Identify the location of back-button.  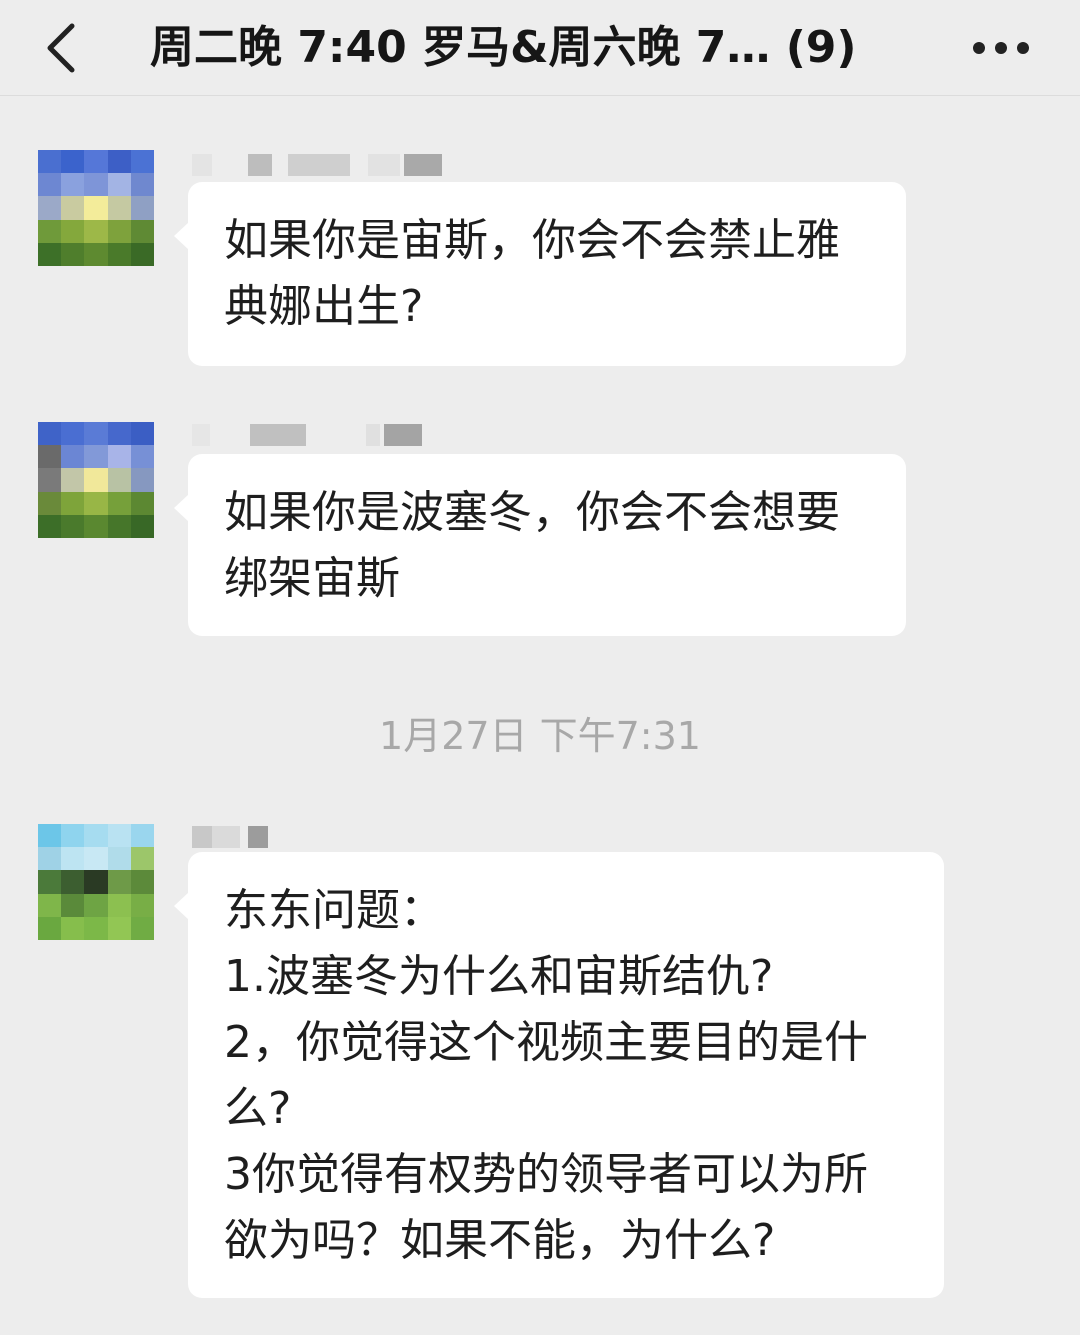
(66, 48).